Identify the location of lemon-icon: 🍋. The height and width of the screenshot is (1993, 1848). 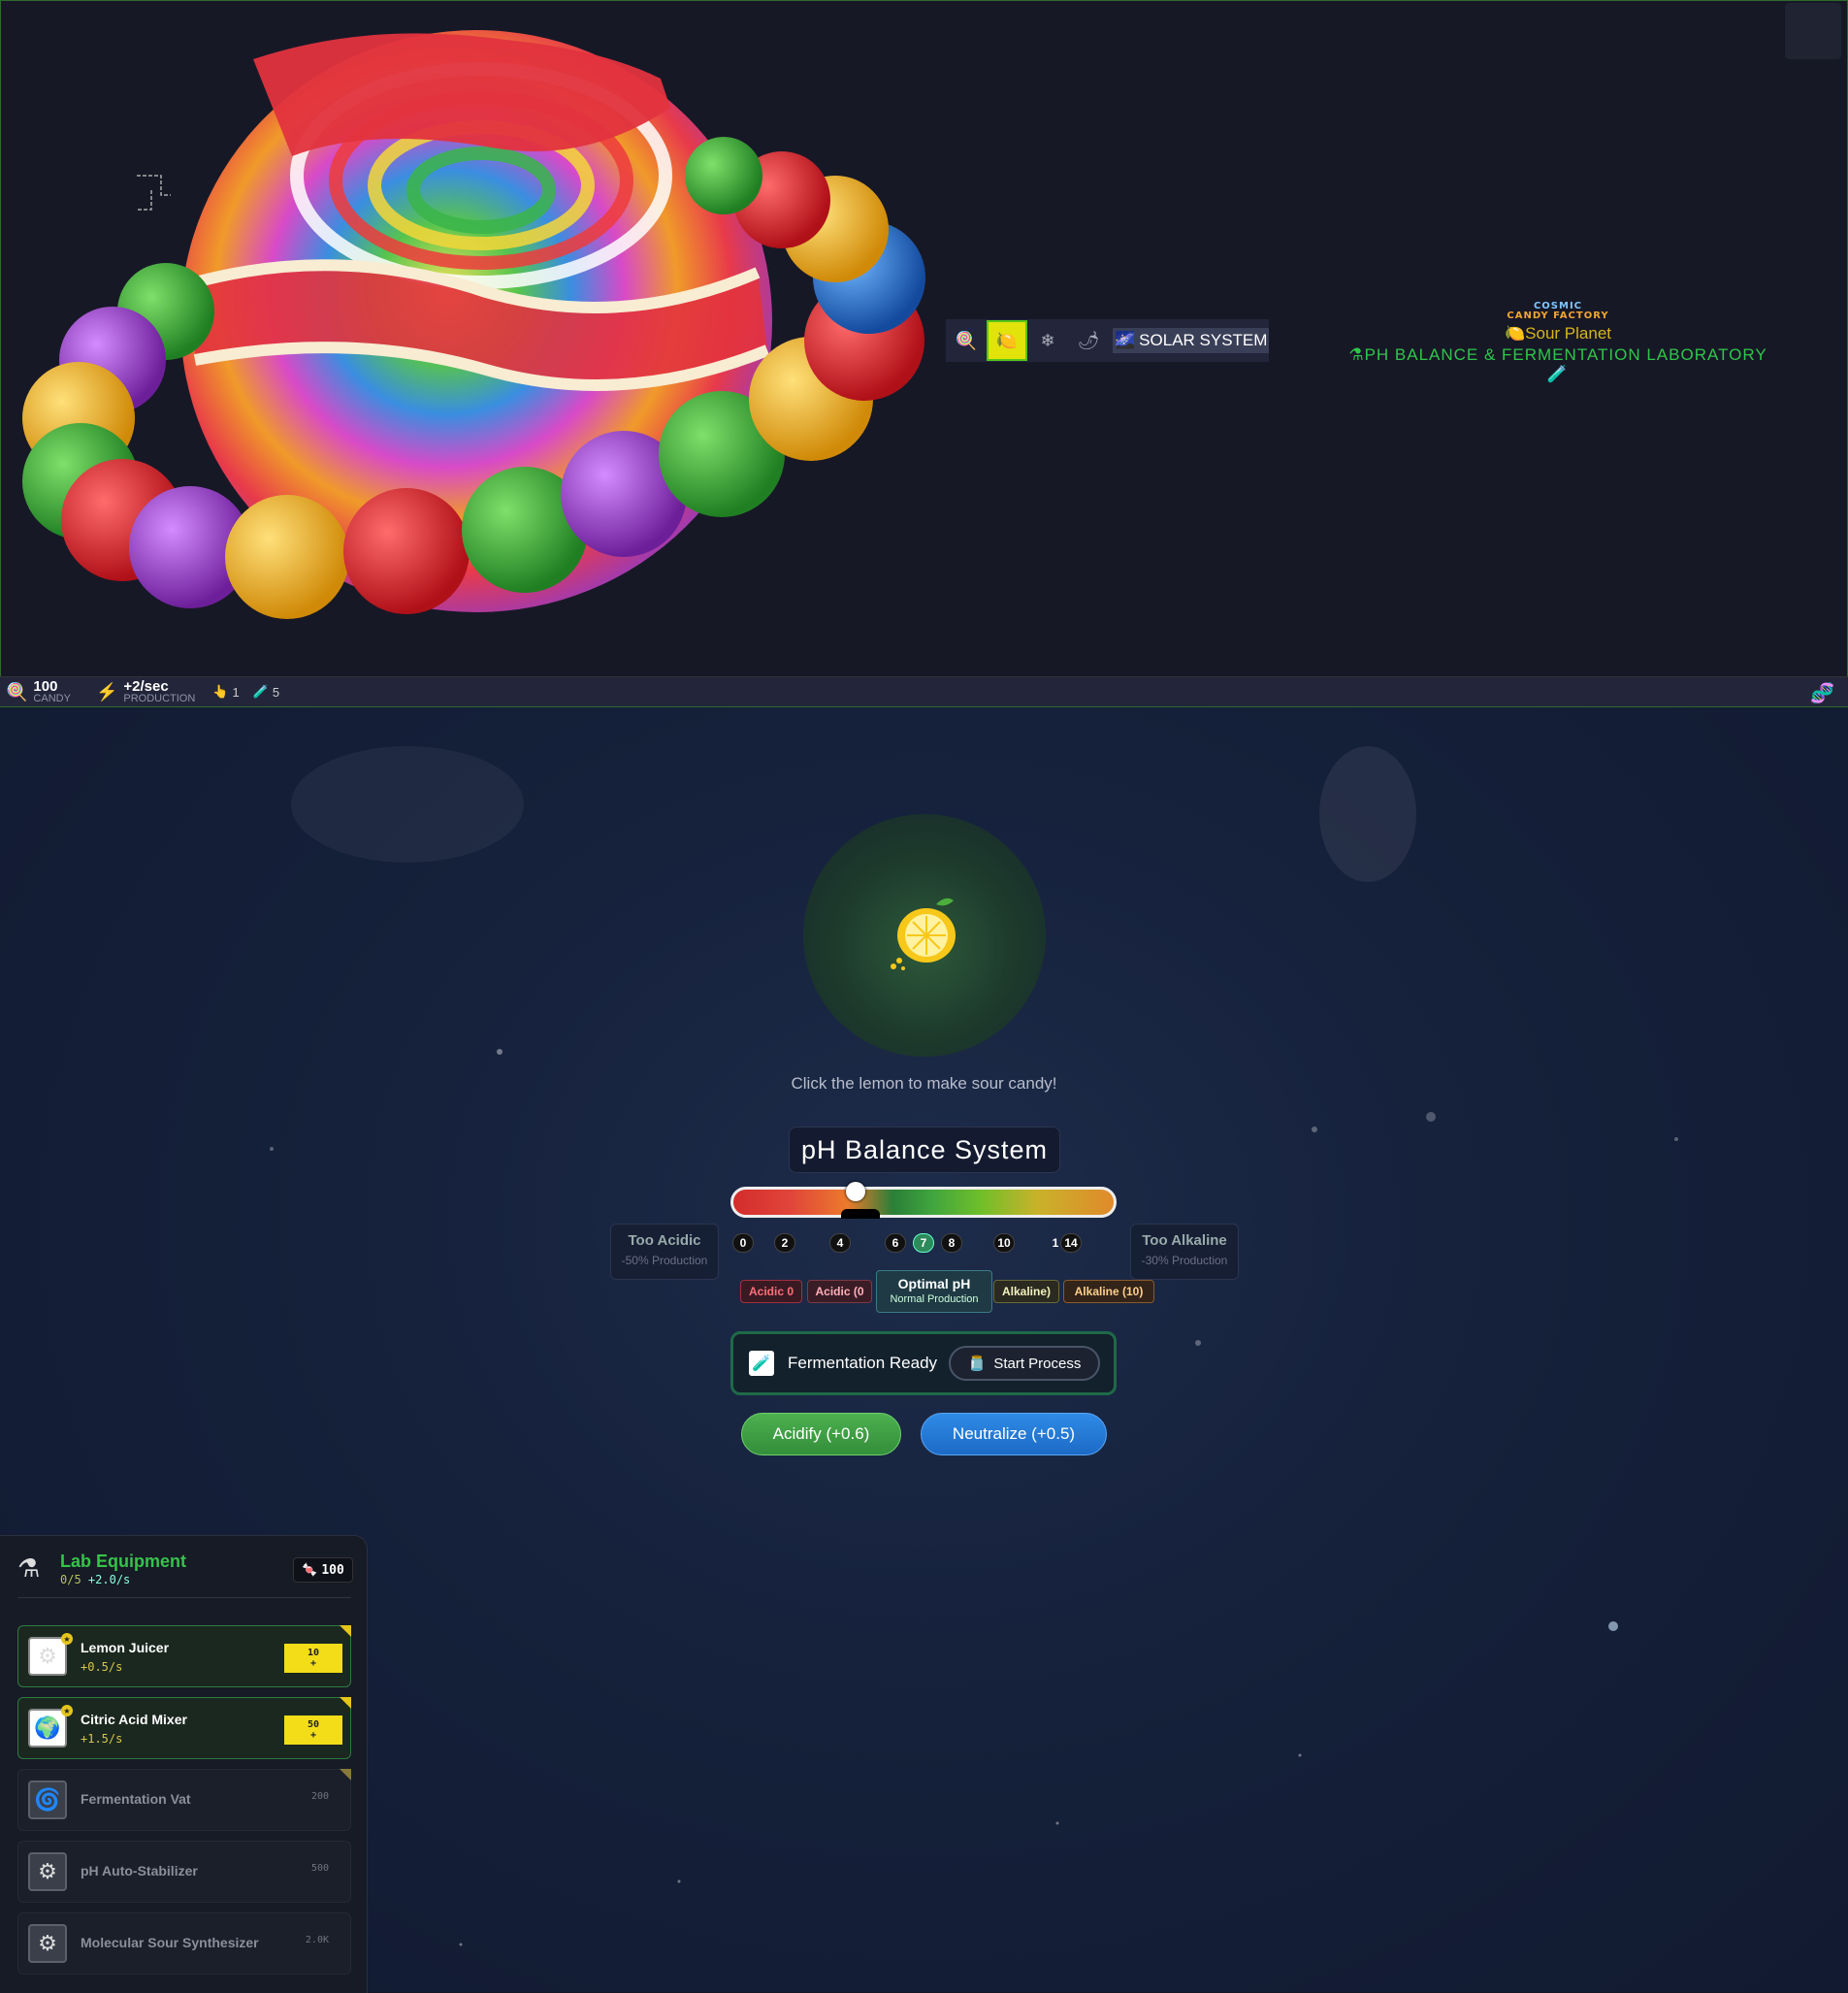
(1515, 334).